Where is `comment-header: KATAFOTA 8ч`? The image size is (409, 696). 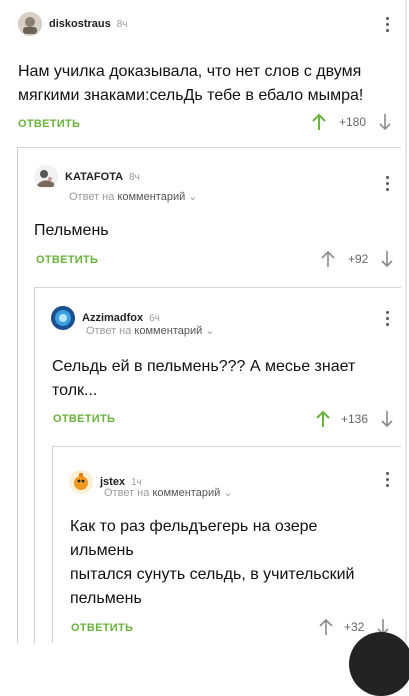 comment-header: KATAFOTA 8ч is located at coordinates (87, 177).